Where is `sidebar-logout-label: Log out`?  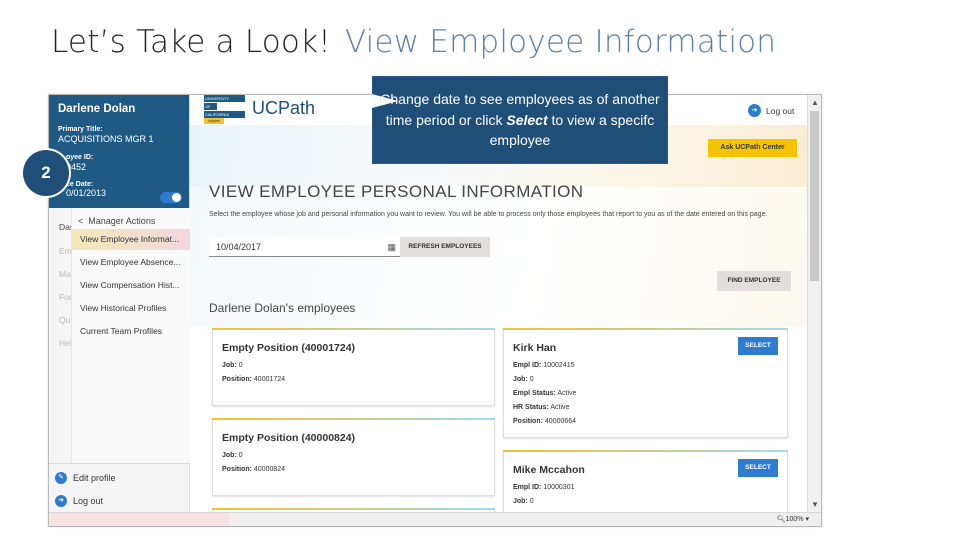
sidebar-logout-label: Log out is located at coordinates (88, 501).